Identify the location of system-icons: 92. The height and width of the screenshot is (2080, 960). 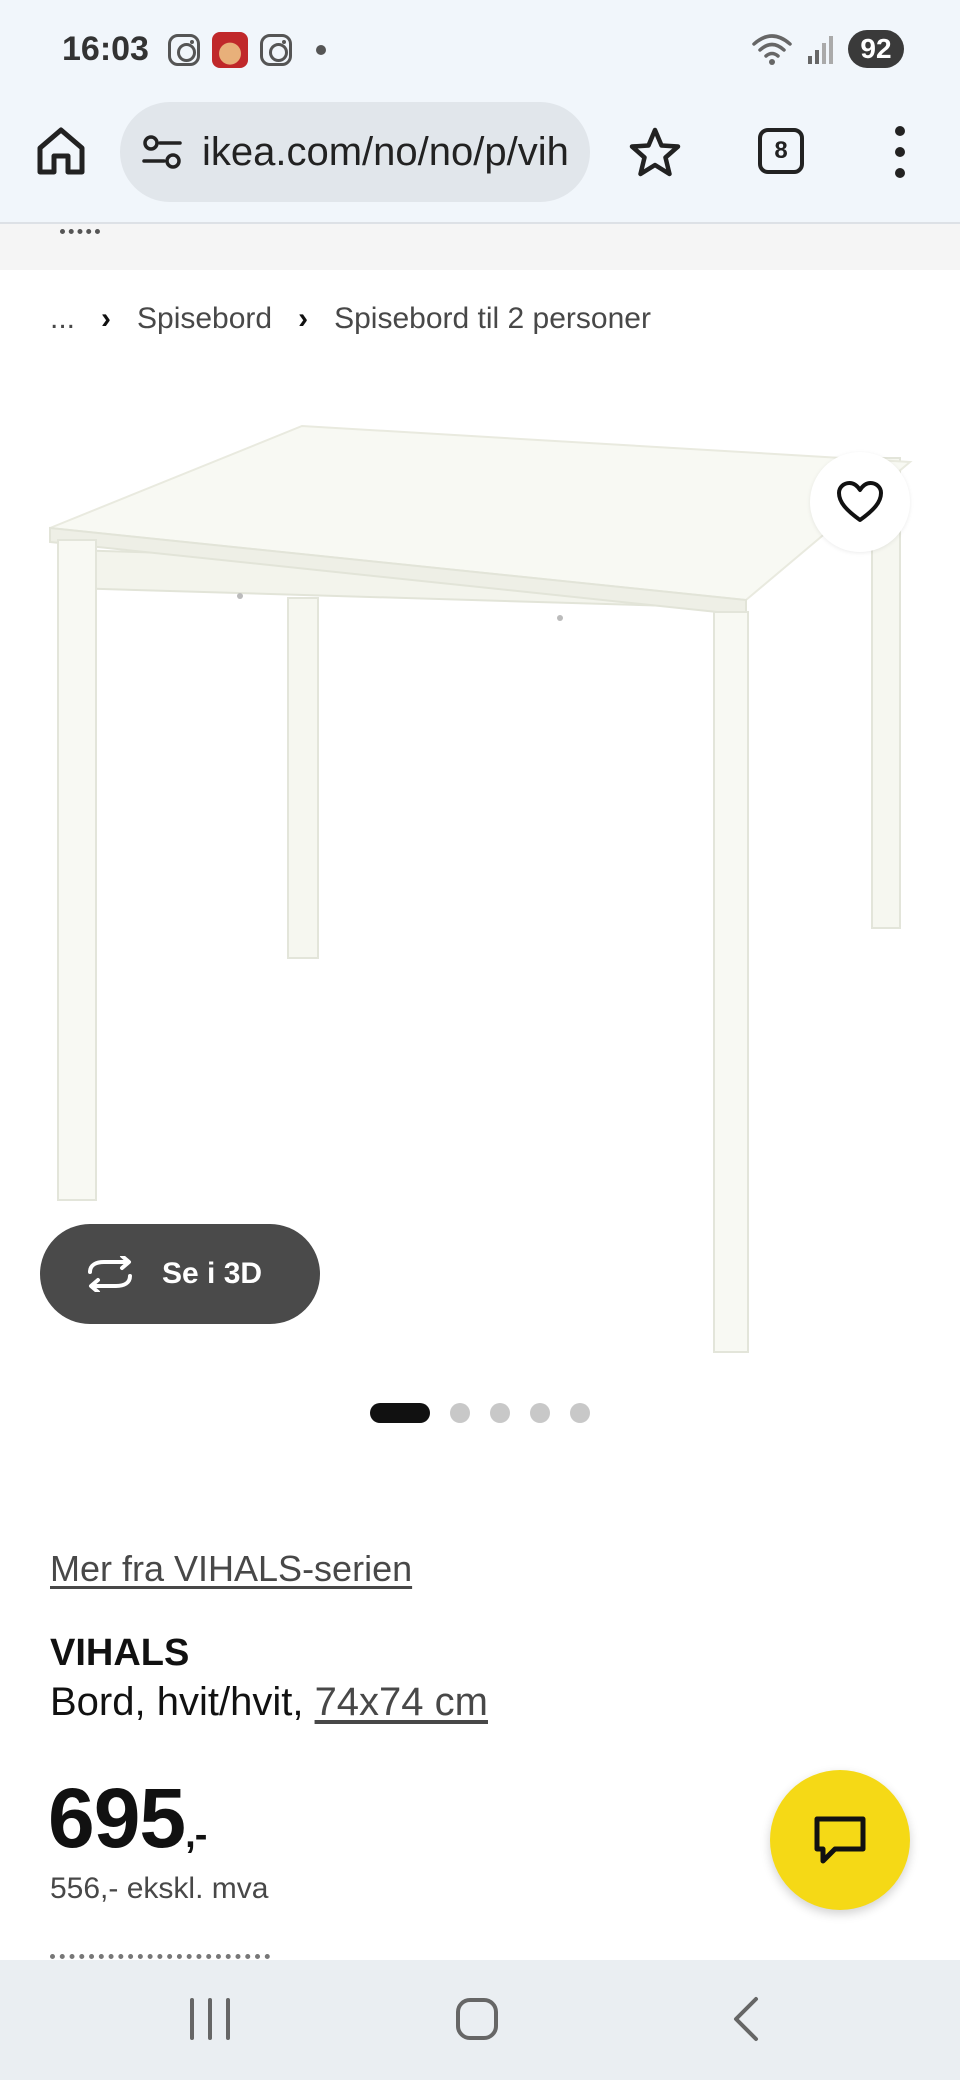
(828, 49).